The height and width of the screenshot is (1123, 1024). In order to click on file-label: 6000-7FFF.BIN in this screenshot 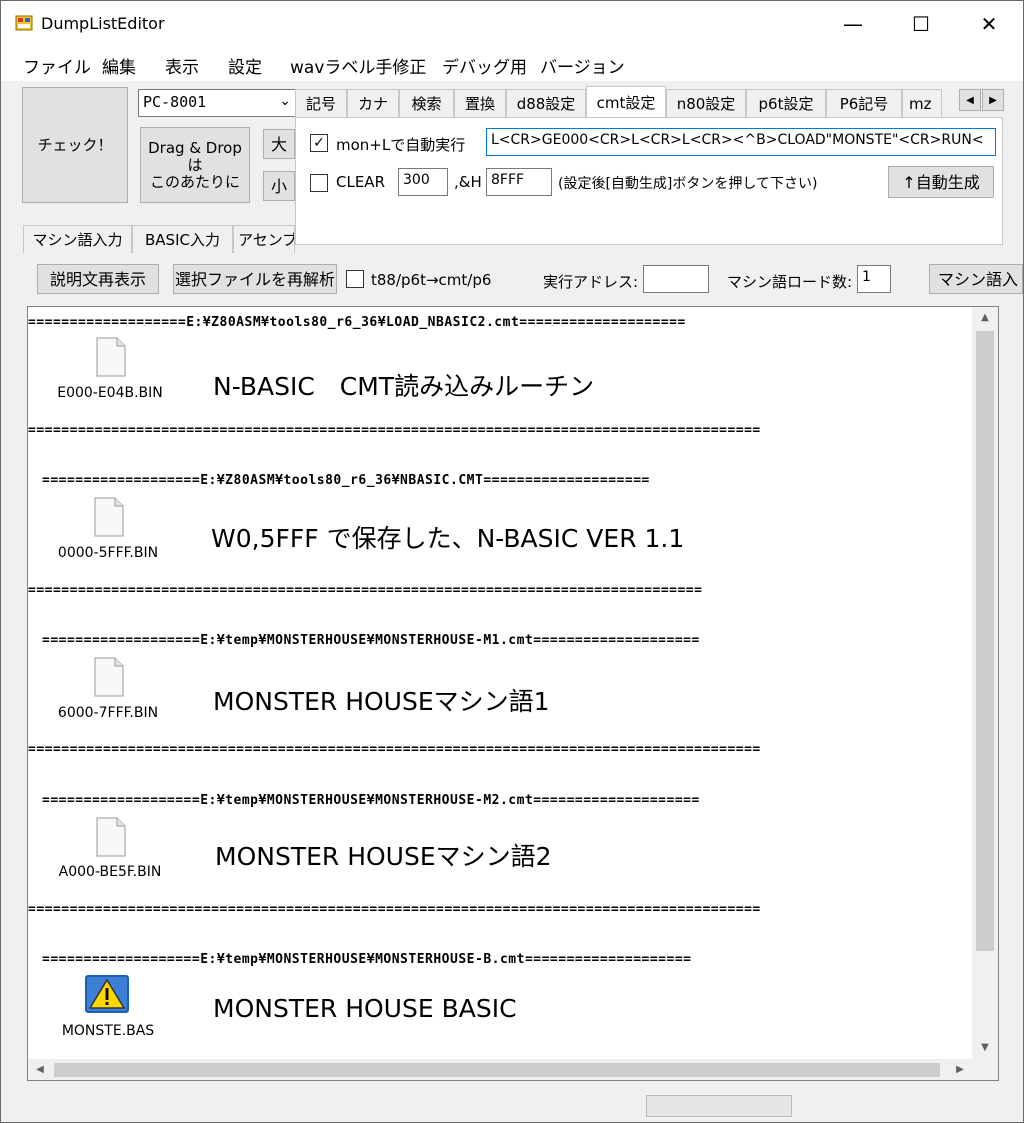, I will do `click(108, 713)`.